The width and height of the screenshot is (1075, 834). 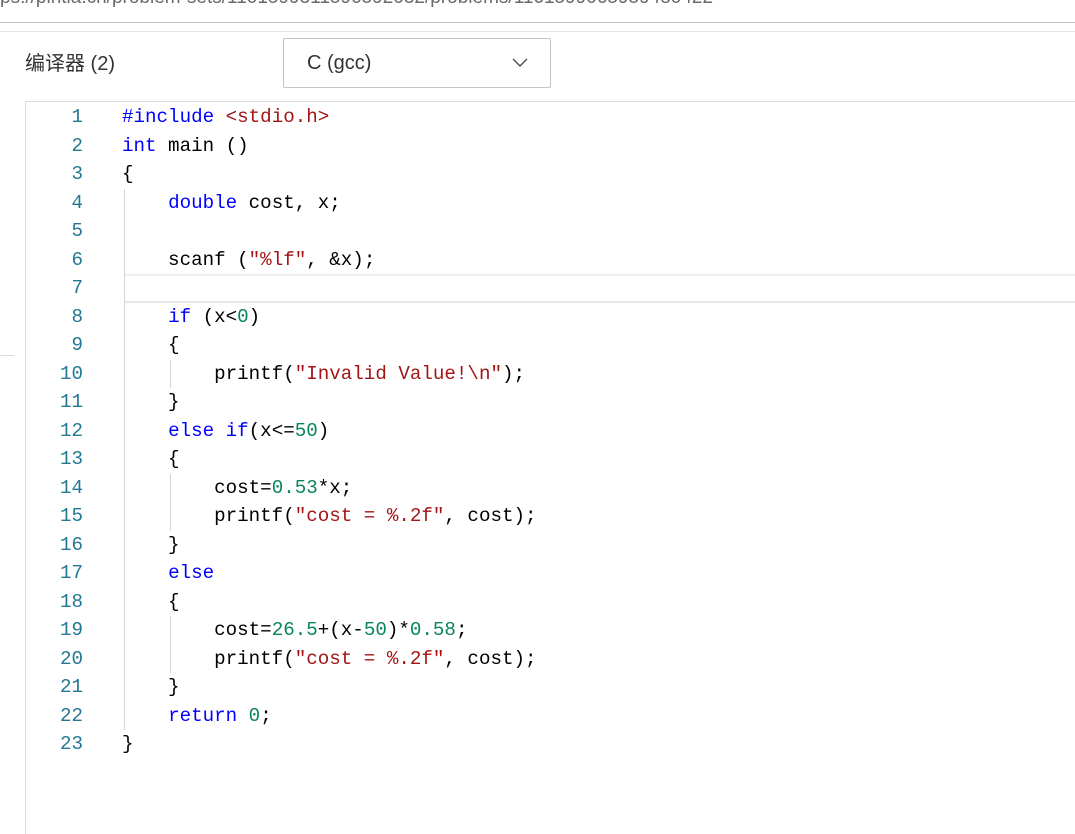 What do you see at coordinates (71, 687) in the screenshot?
I see `line-number: 21` at bounding box center [71, 687].